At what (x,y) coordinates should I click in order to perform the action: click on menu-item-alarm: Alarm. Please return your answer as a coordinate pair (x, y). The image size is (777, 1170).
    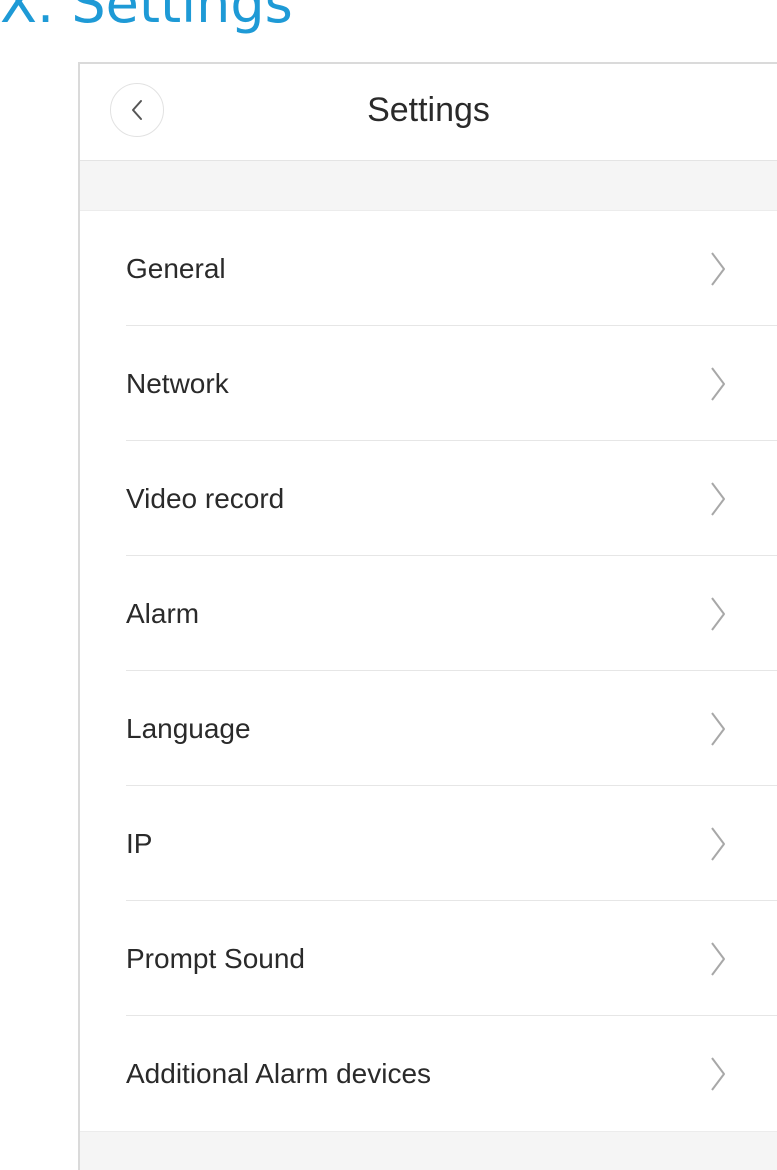
    Looking at the image, I should click on (428, 613).